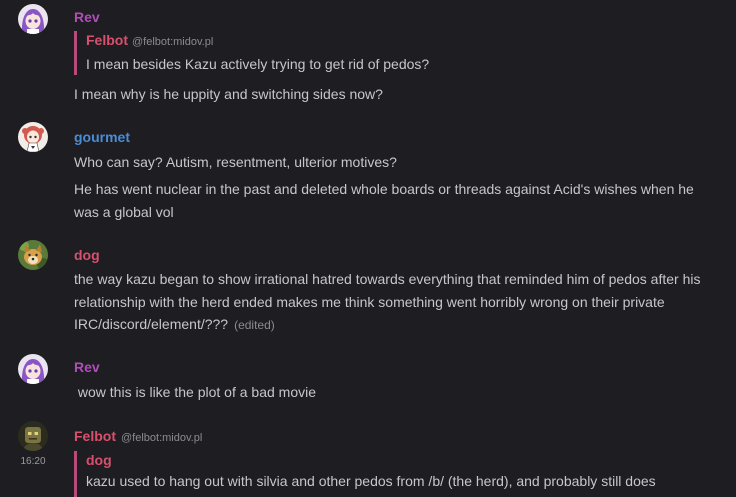 The image size is (736, 497). I want to click on sender-handle: @felbot:midov.pl, so click(162, 438).